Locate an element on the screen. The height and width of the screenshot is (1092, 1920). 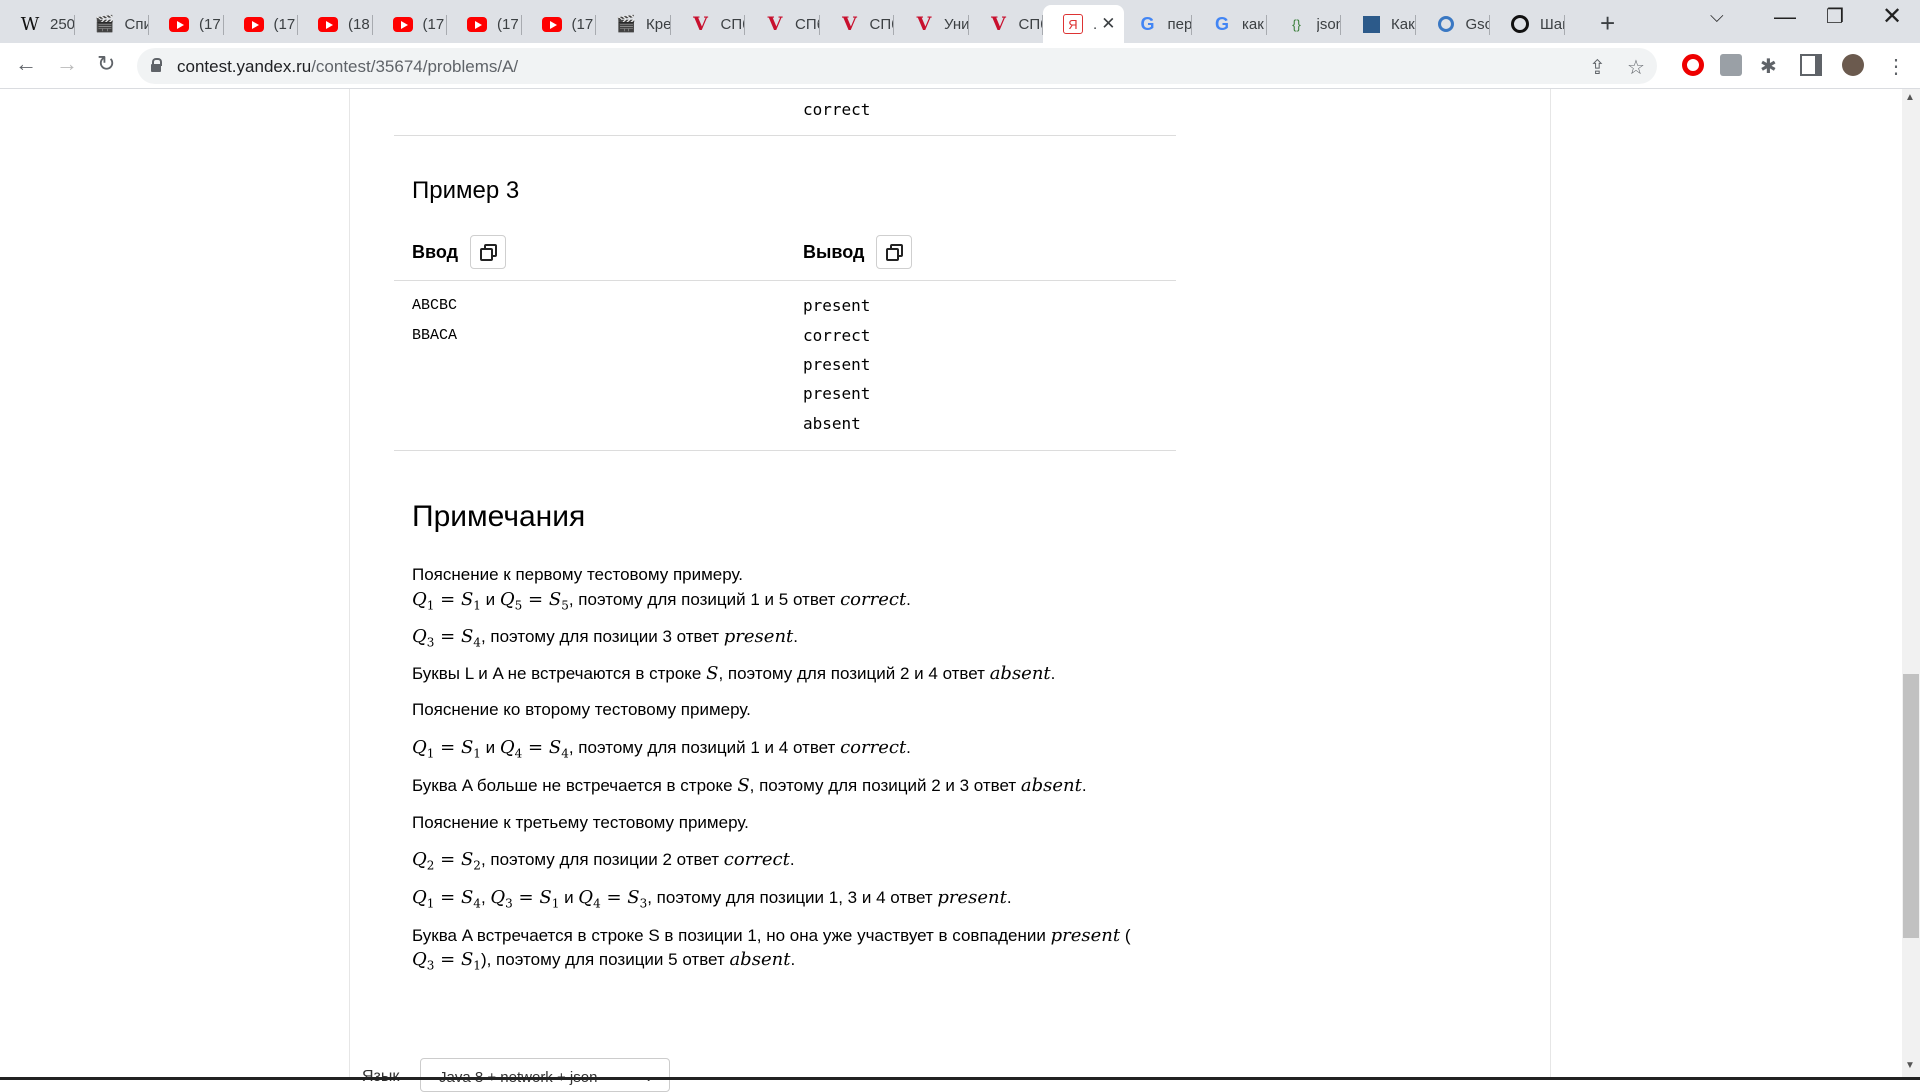
reload-button: ↻ is located at coordinates (106, 64).